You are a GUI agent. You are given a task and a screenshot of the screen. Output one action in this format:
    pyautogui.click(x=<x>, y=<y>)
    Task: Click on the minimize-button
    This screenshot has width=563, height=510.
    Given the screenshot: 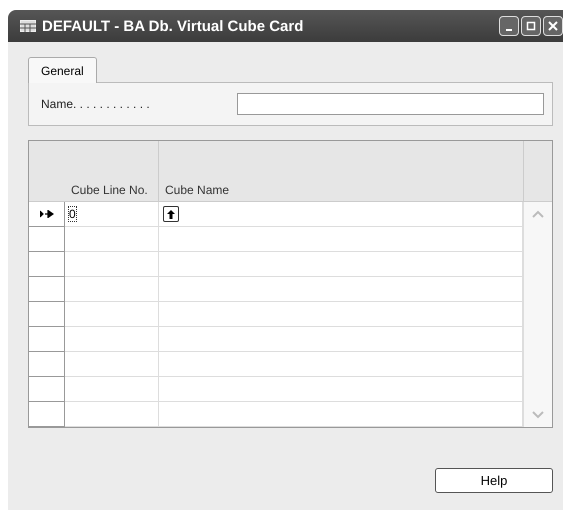 What is the action you would take?
    pyautogui.click(x=509, y=26)
    